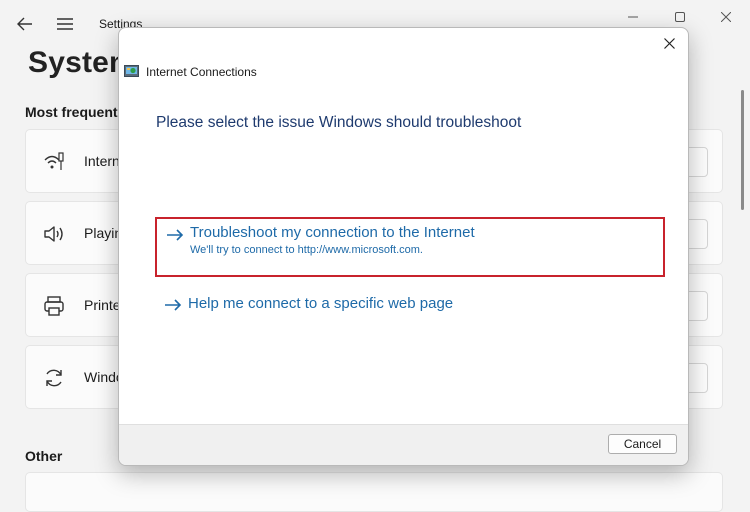 This screenshot has width=750, height=512. I want to click on section-other: Other, so click(44, 456).